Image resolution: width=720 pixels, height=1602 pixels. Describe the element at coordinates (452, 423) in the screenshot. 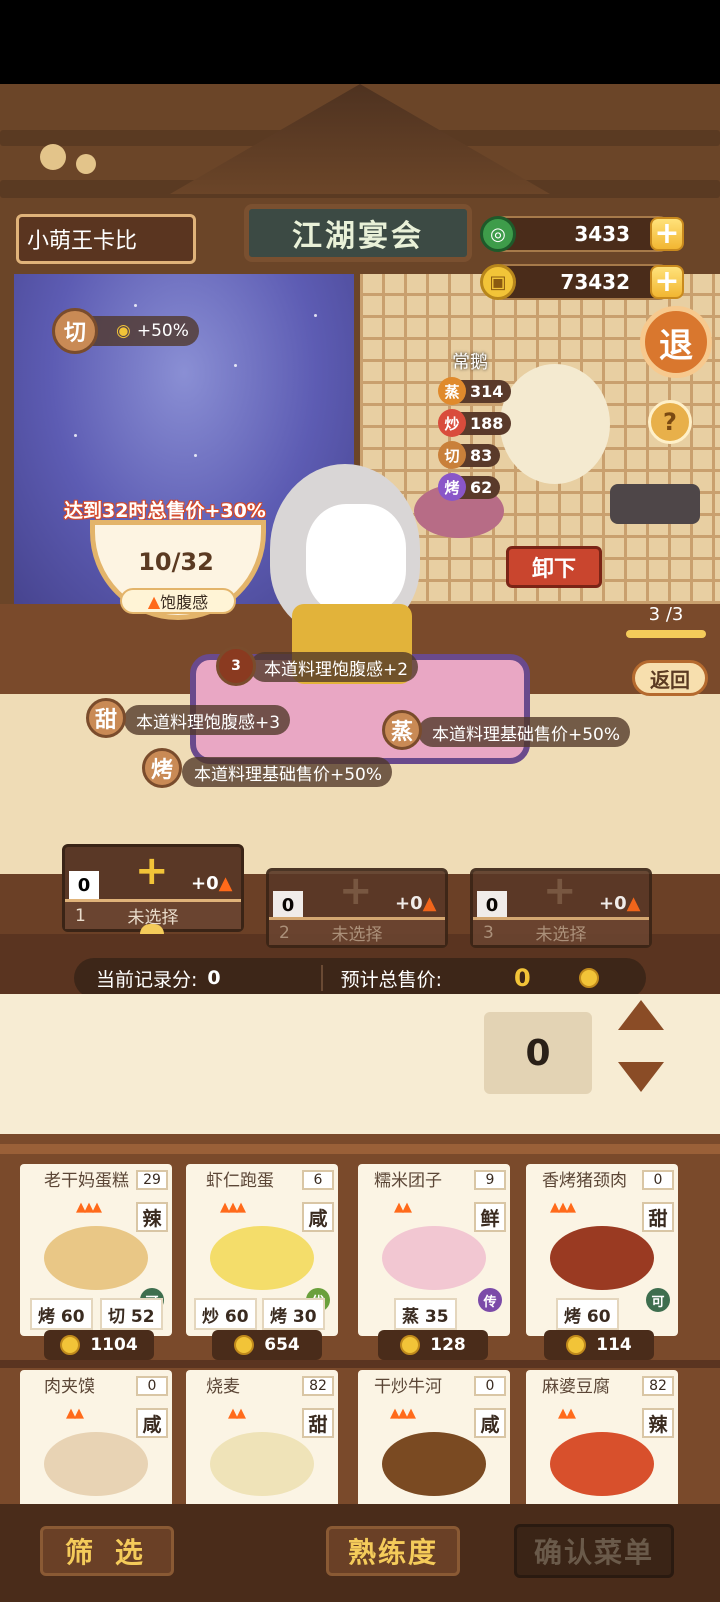

I see `stat-key: 炒` at that location.